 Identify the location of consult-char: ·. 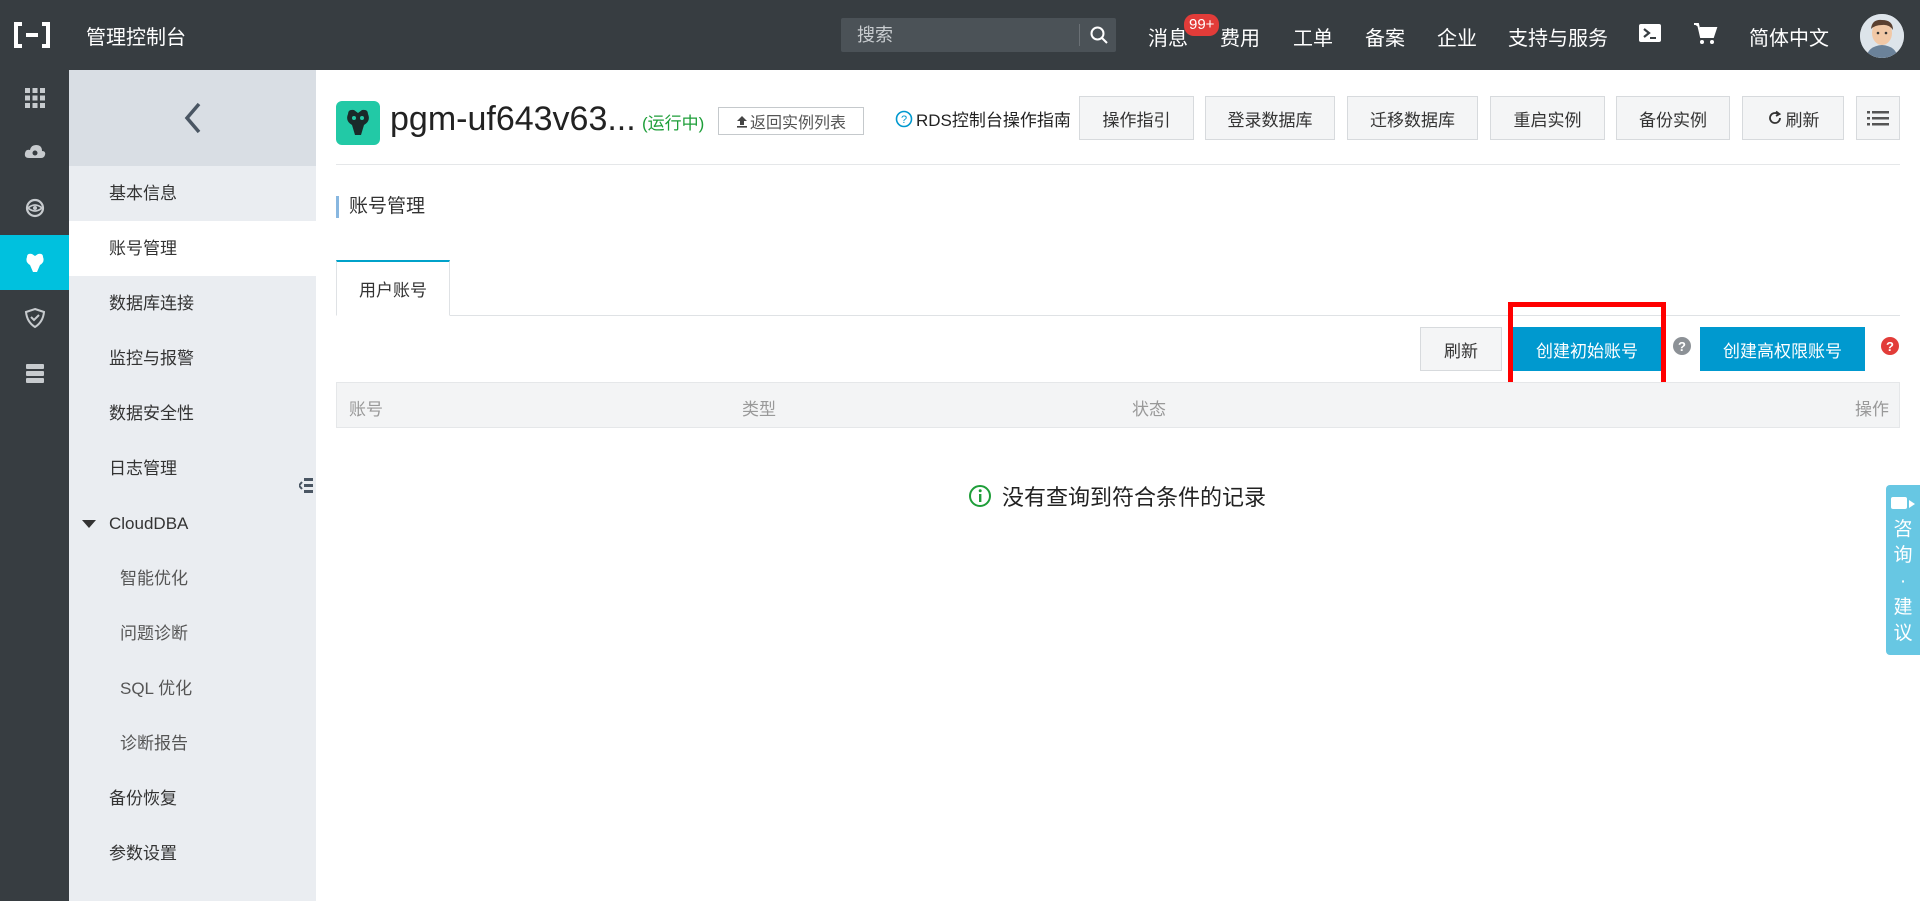
(1903, 581).